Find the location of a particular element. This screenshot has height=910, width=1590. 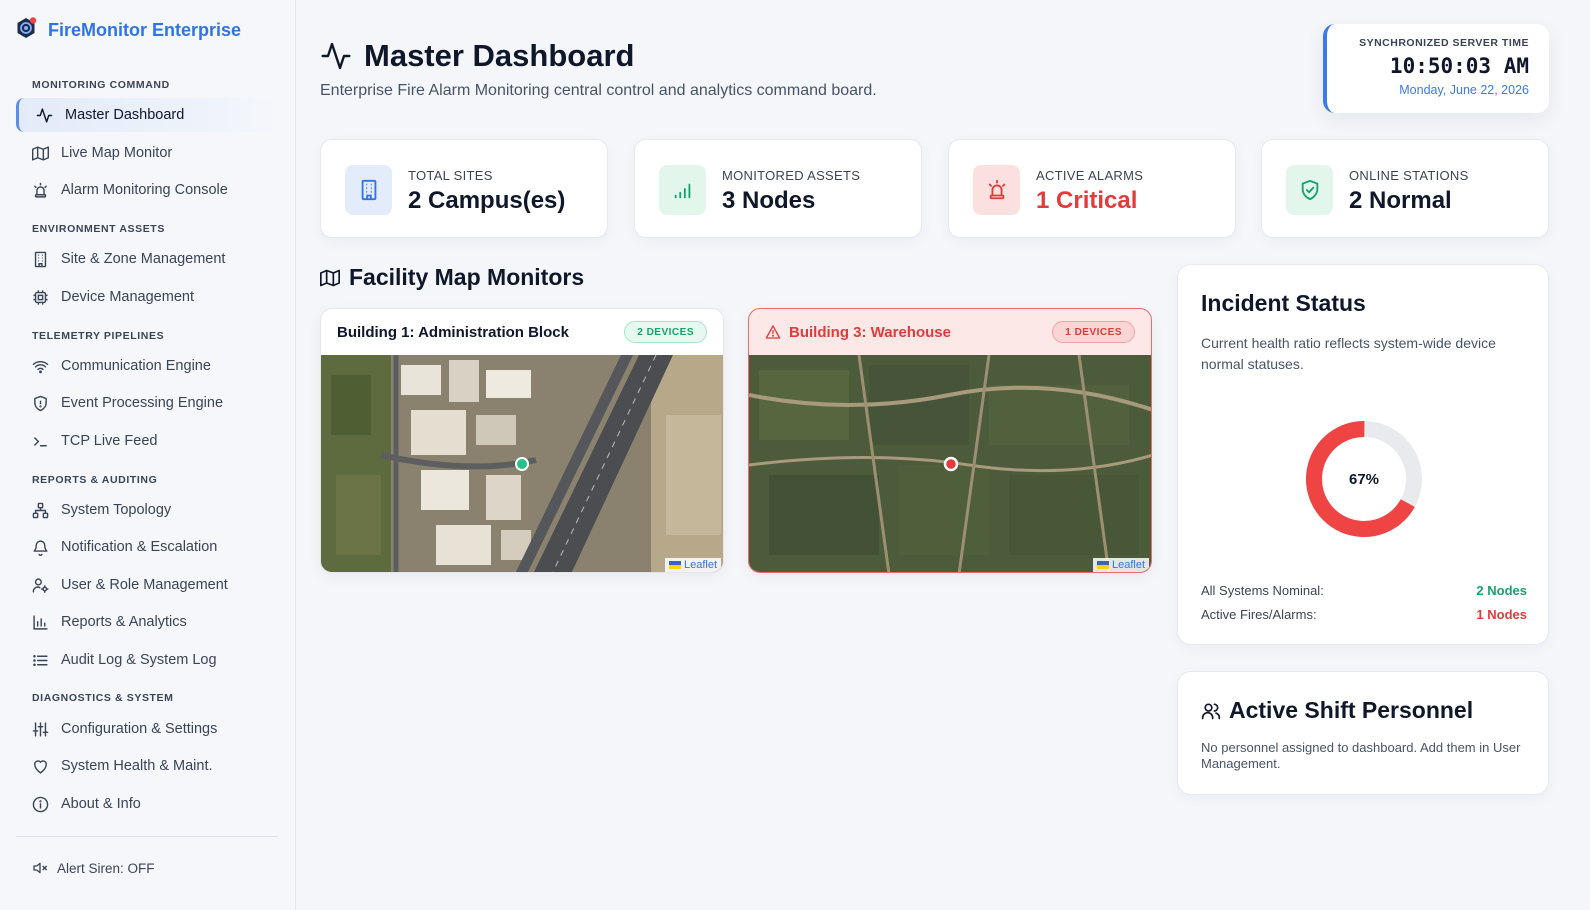

sidebar-item-system-topology: System Topology is located at coordinates (147, 510).